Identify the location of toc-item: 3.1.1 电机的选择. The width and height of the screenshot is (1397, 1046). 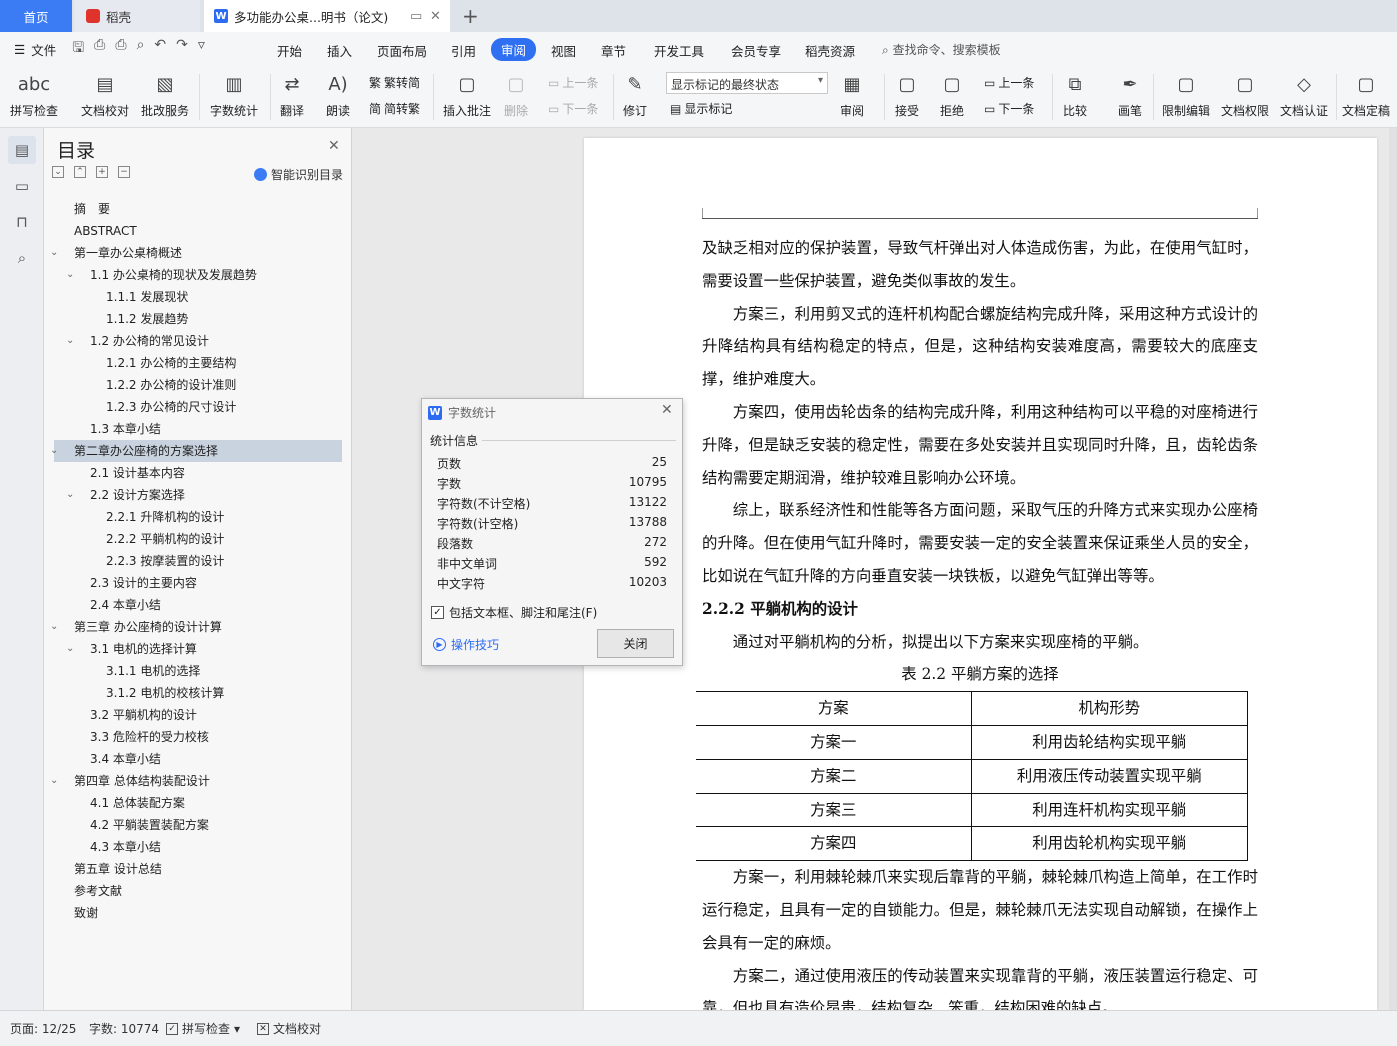
(198, 671).